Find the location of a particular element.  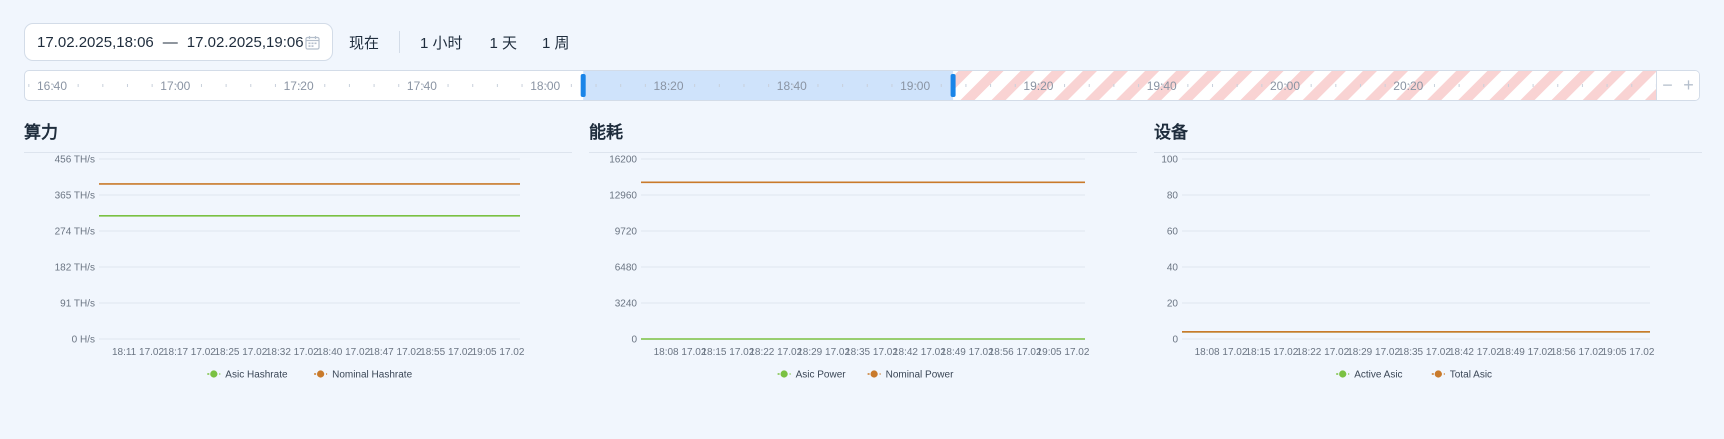

x-tick-label: 18:17 17.02 is located at coordinates (189, 352).